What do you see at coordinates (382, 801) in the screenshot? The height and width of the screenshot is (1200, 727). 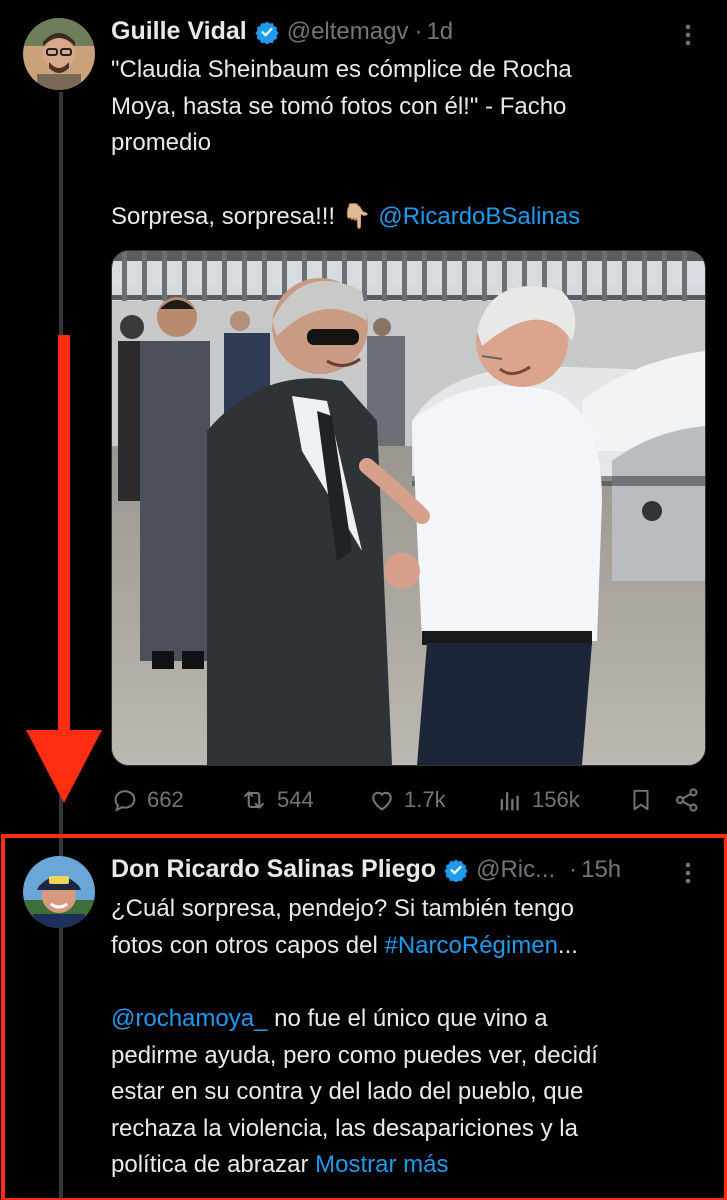 I see `like-icon` at bounding box center [382, 801].